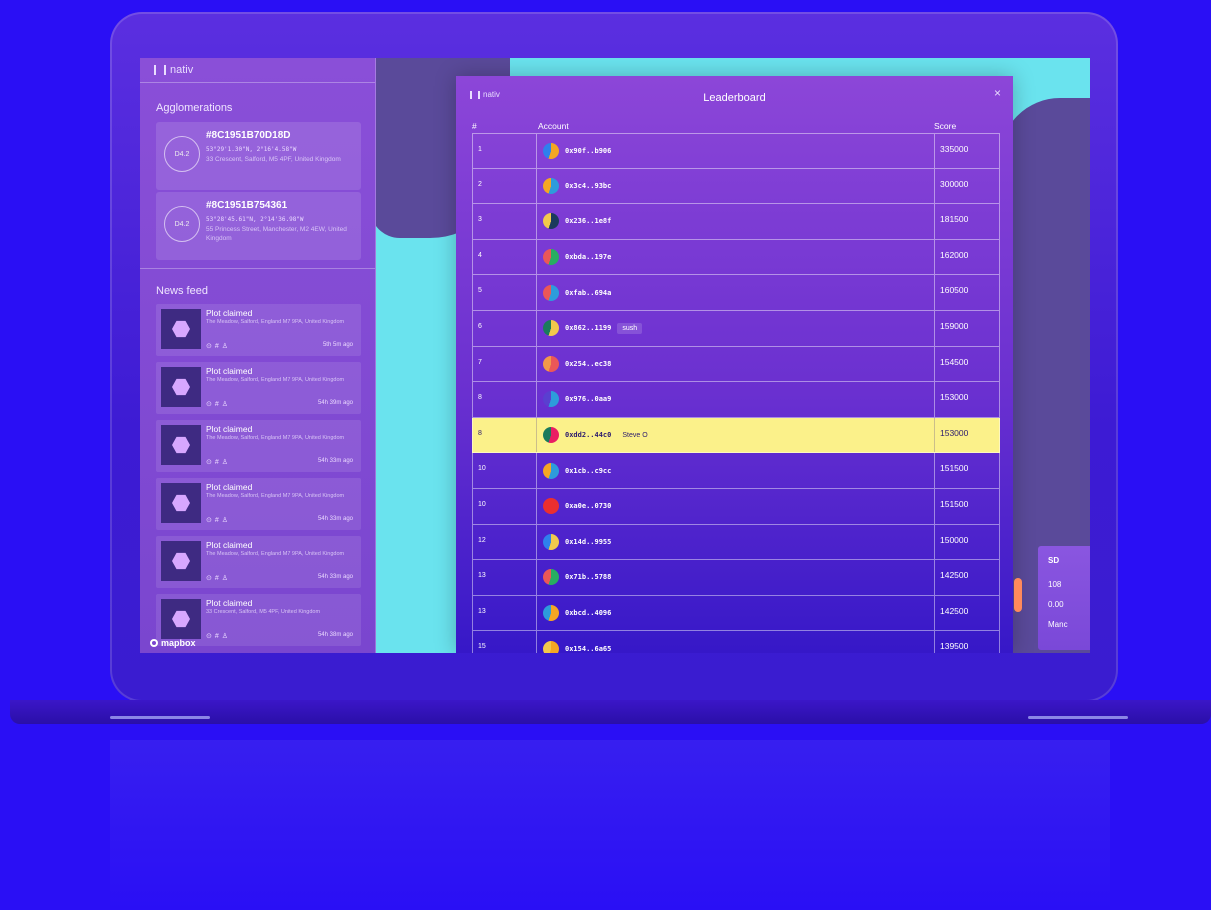  I want to click on account-cell: 0x254..ec38, so click(736, 364).